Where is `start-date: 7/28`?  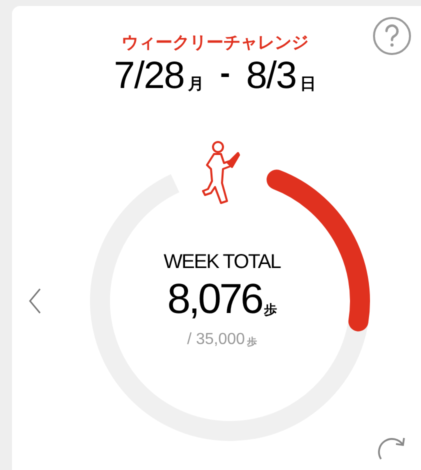
start-date: 7/28 is located at coordinates (149, 76).